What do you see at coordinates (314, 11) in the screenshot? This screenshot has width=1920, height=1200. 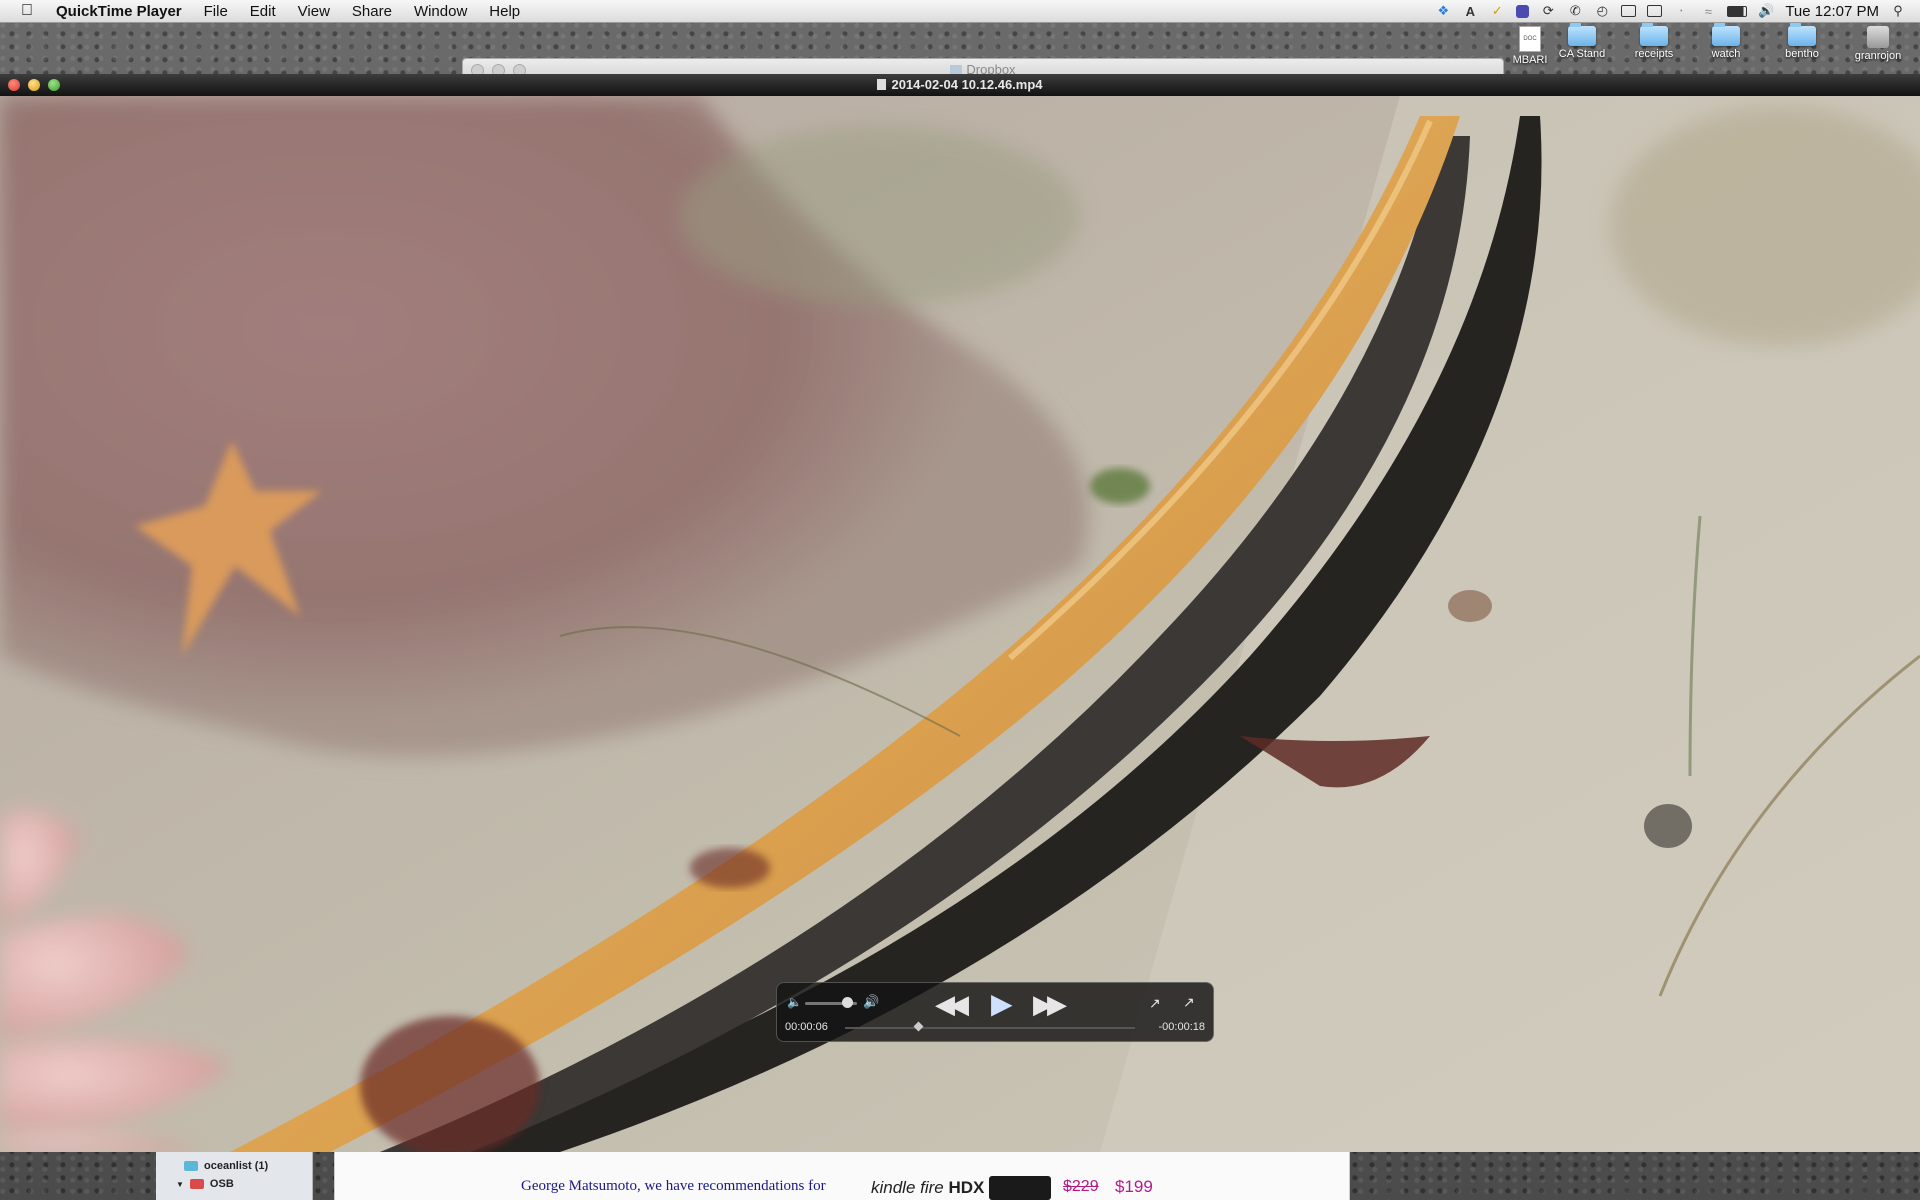 I see `menu-view: View` at bounding box center [314, 11].